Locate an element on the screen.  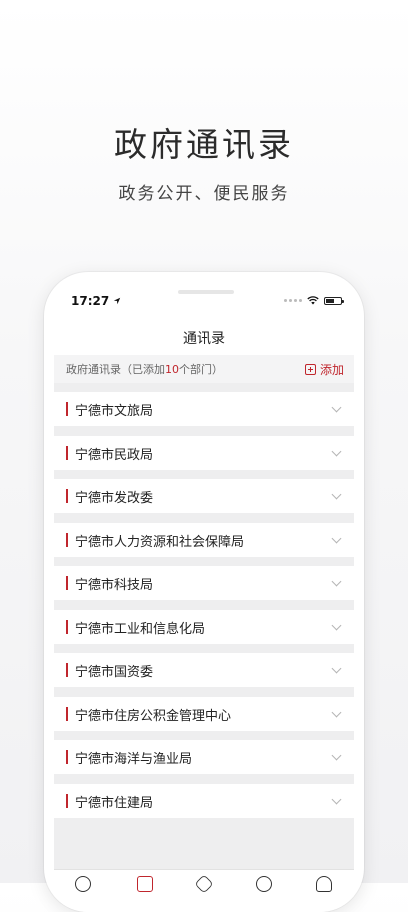
signal-dots-icon is located at coordinates (293, 300).